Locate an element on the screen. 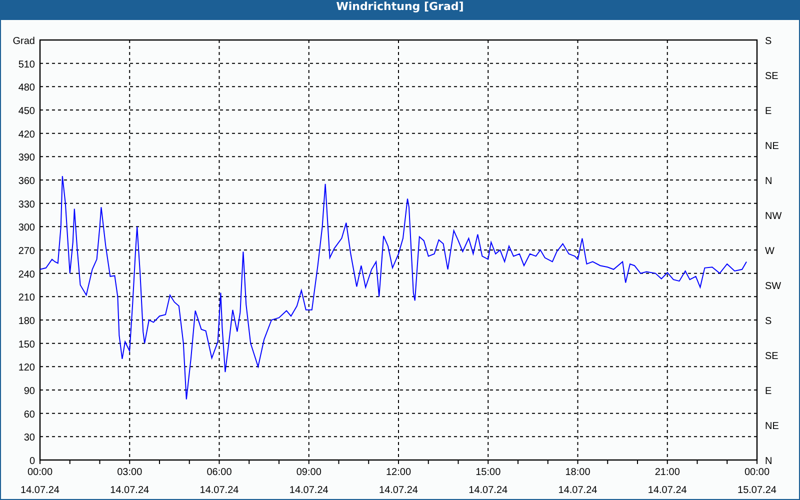  y-tick-label: 30 is located at coordinates (29, 438).